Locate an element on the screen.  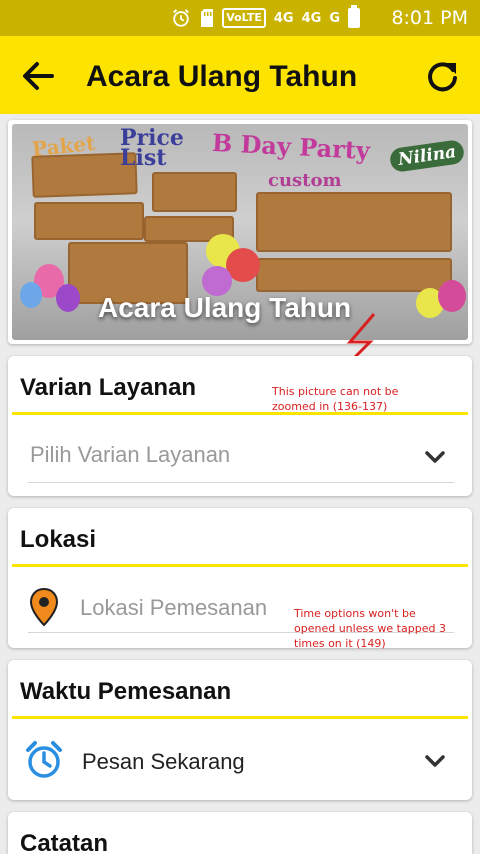
banner-text-custom: custom is located at coordinates (305, 180).